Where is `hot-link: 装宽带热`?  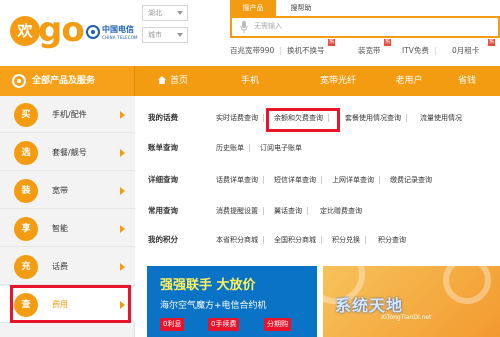 hot-link: 装宽带热 is located at coordinates (375, 48).